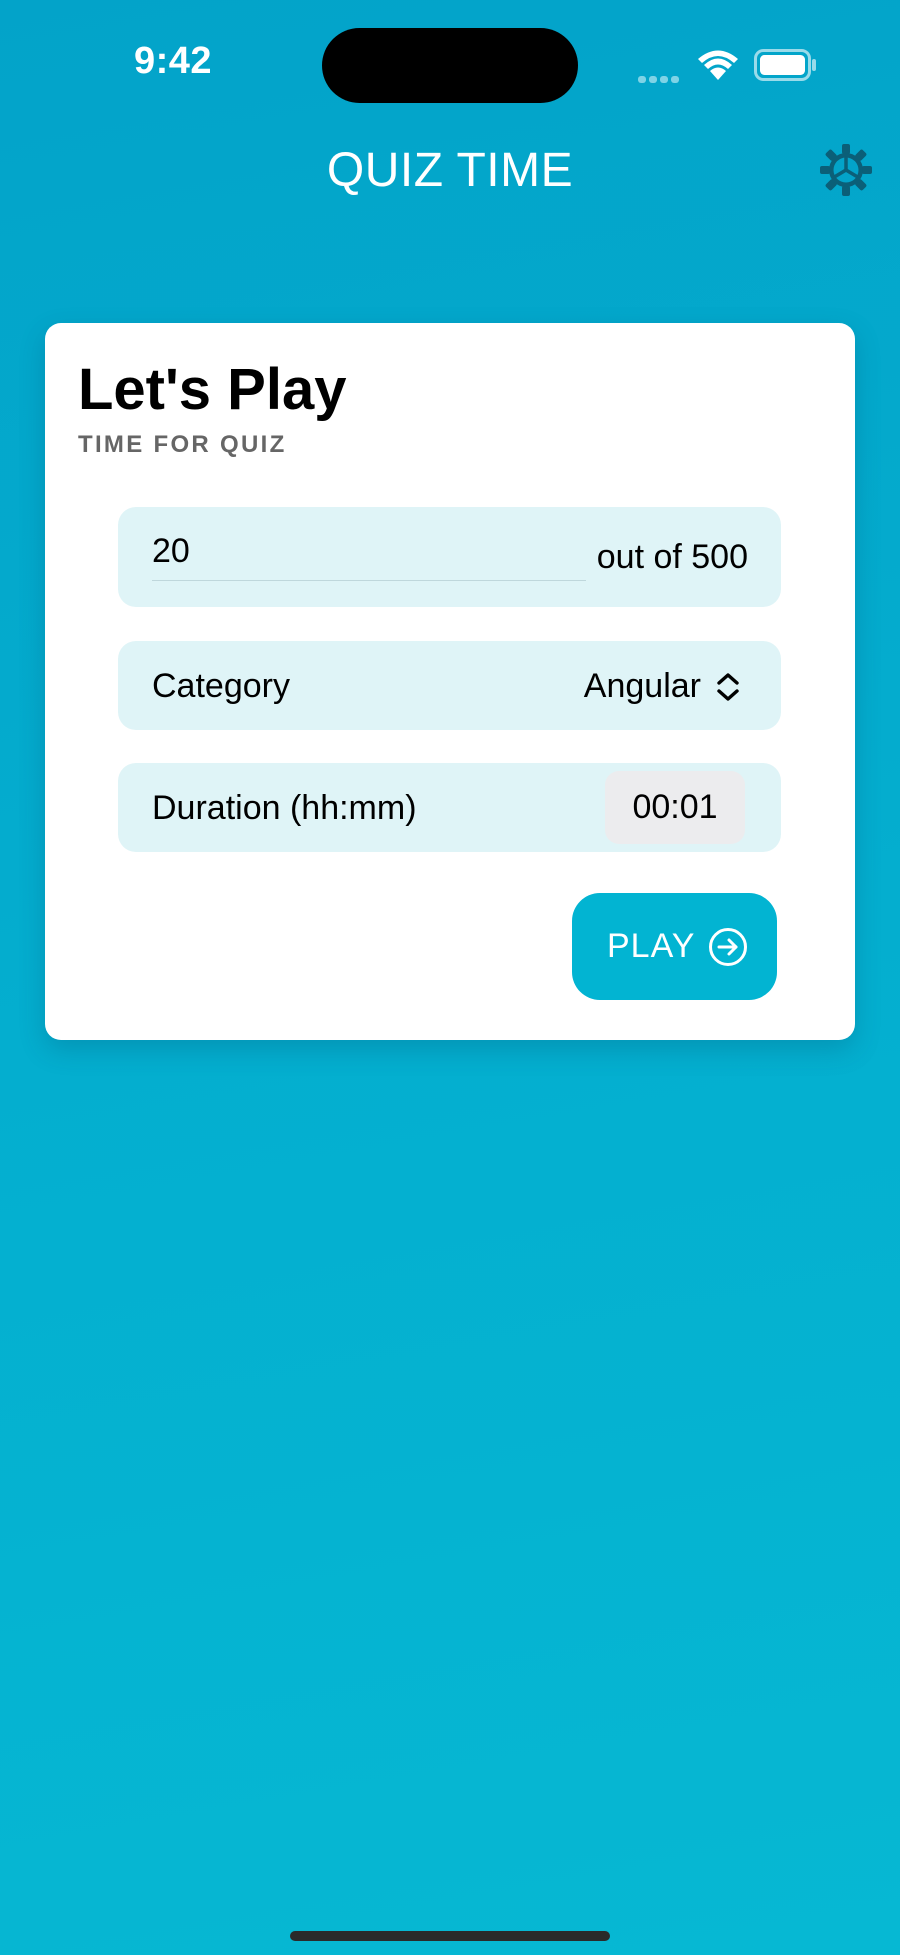 This screenshot has height=1955, width=900. I want to click on chevron-up-down-icon, so click(728, 687).